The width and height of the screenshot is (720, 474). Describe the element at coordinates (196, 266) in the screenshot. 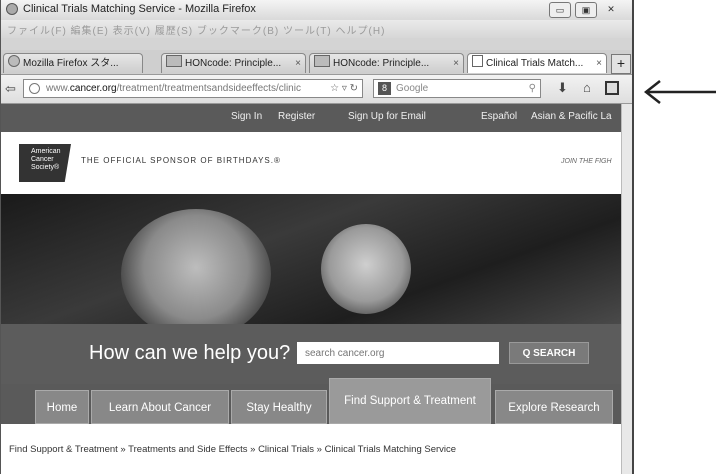

I see `man-face-image` at that location.